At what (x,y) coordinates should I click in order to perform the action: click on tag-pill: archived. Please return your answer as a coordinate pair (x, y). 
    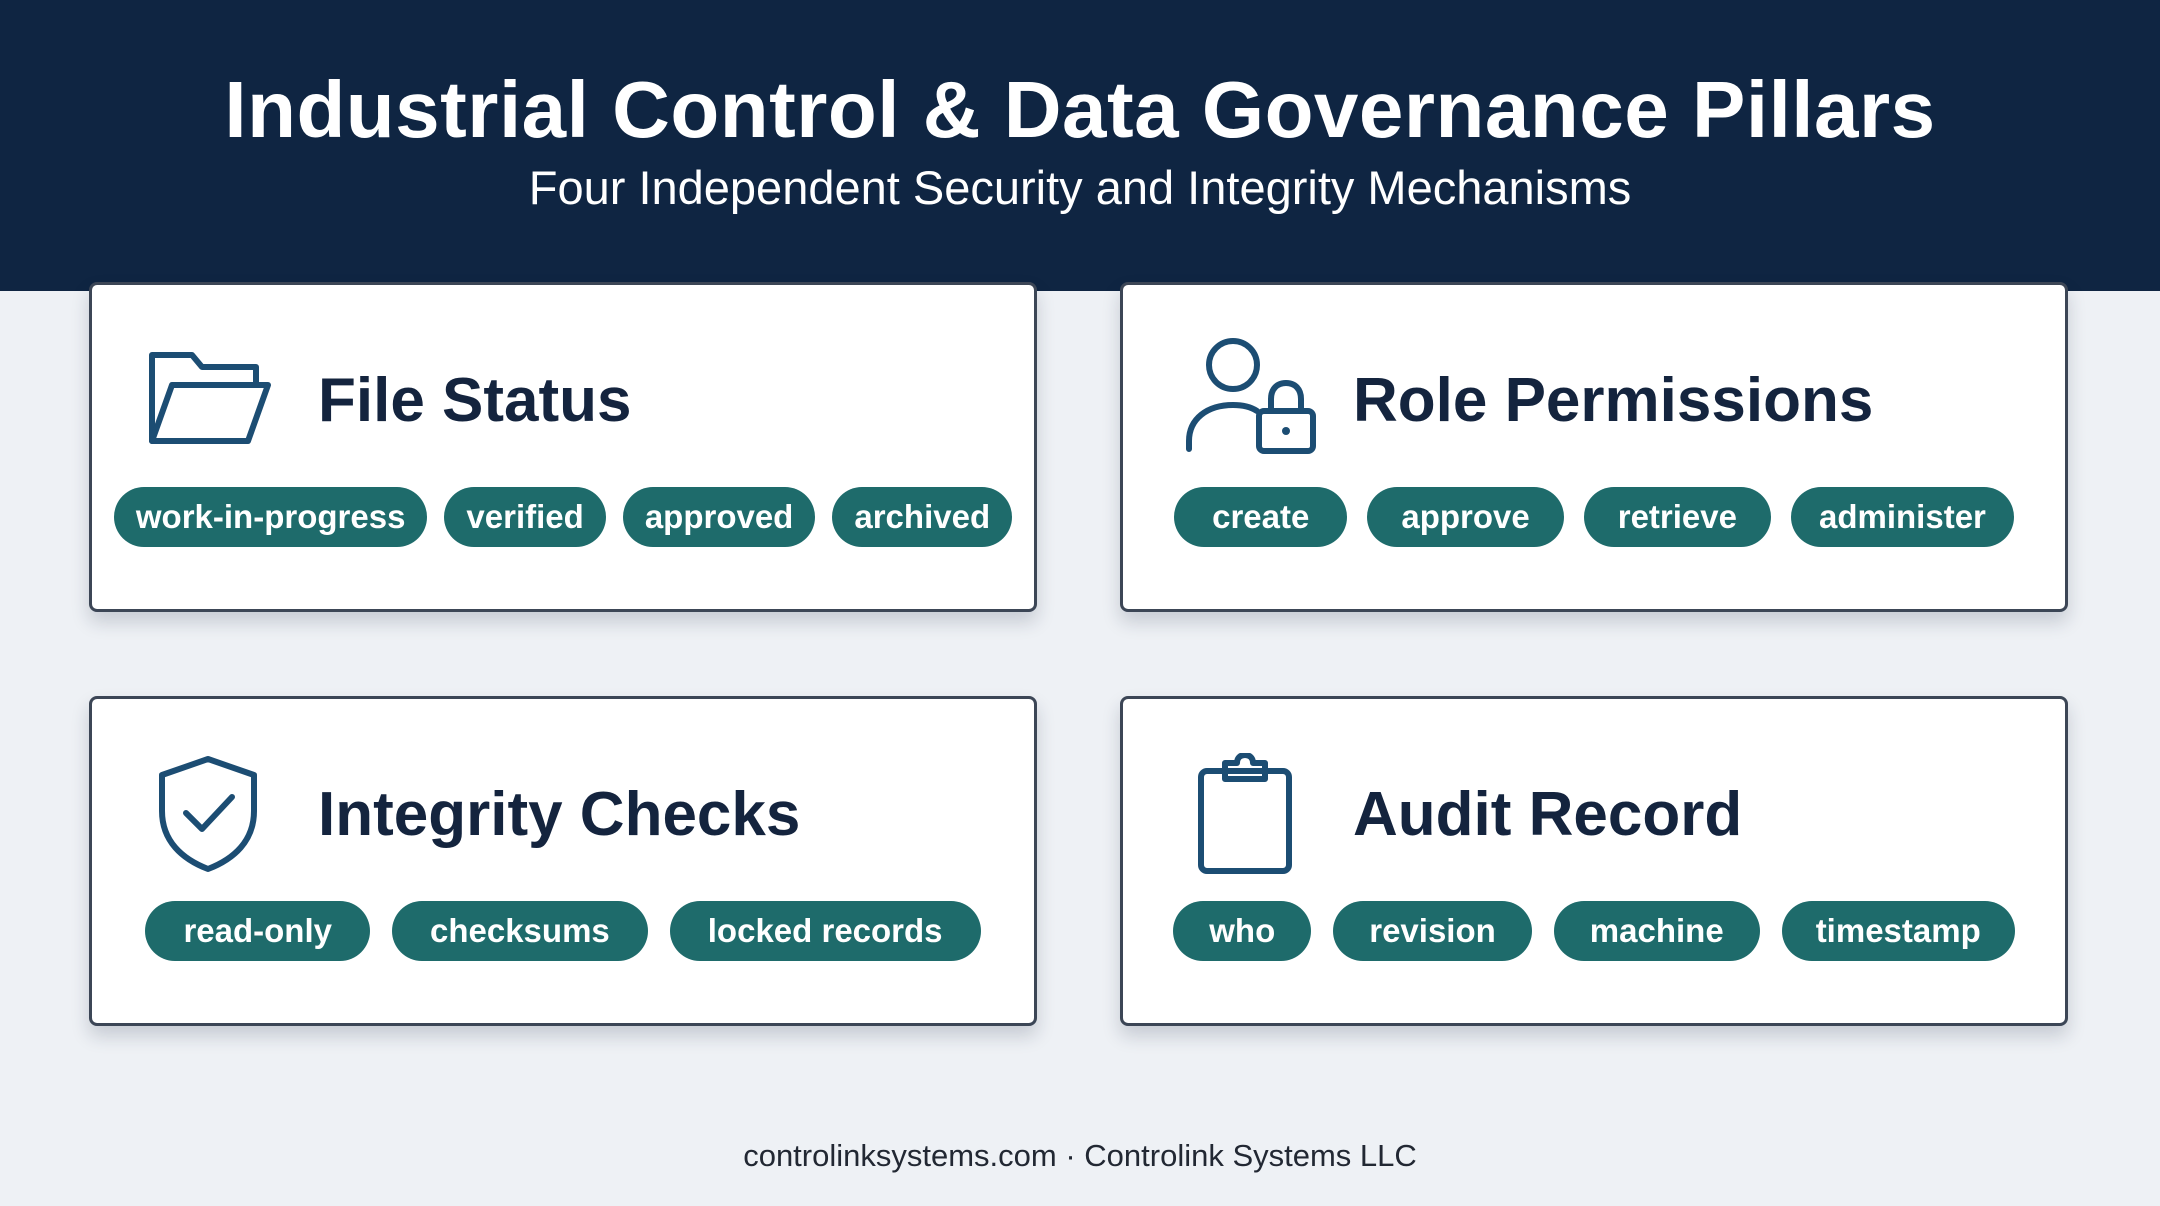
    Looking at the image, I should click on (922, 517).